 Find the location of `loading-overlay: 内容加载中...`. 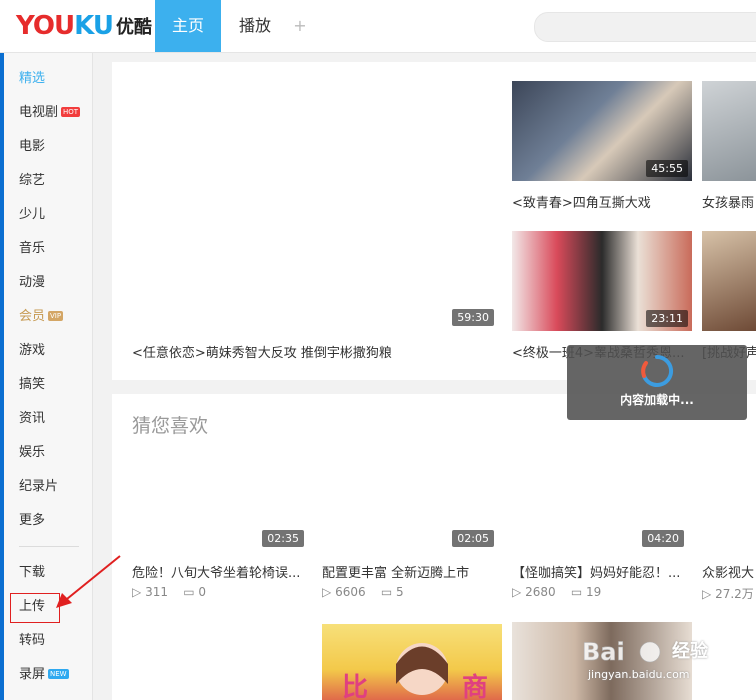

loading-overlay: 内容加载中... is located at coordinates (657, 382).